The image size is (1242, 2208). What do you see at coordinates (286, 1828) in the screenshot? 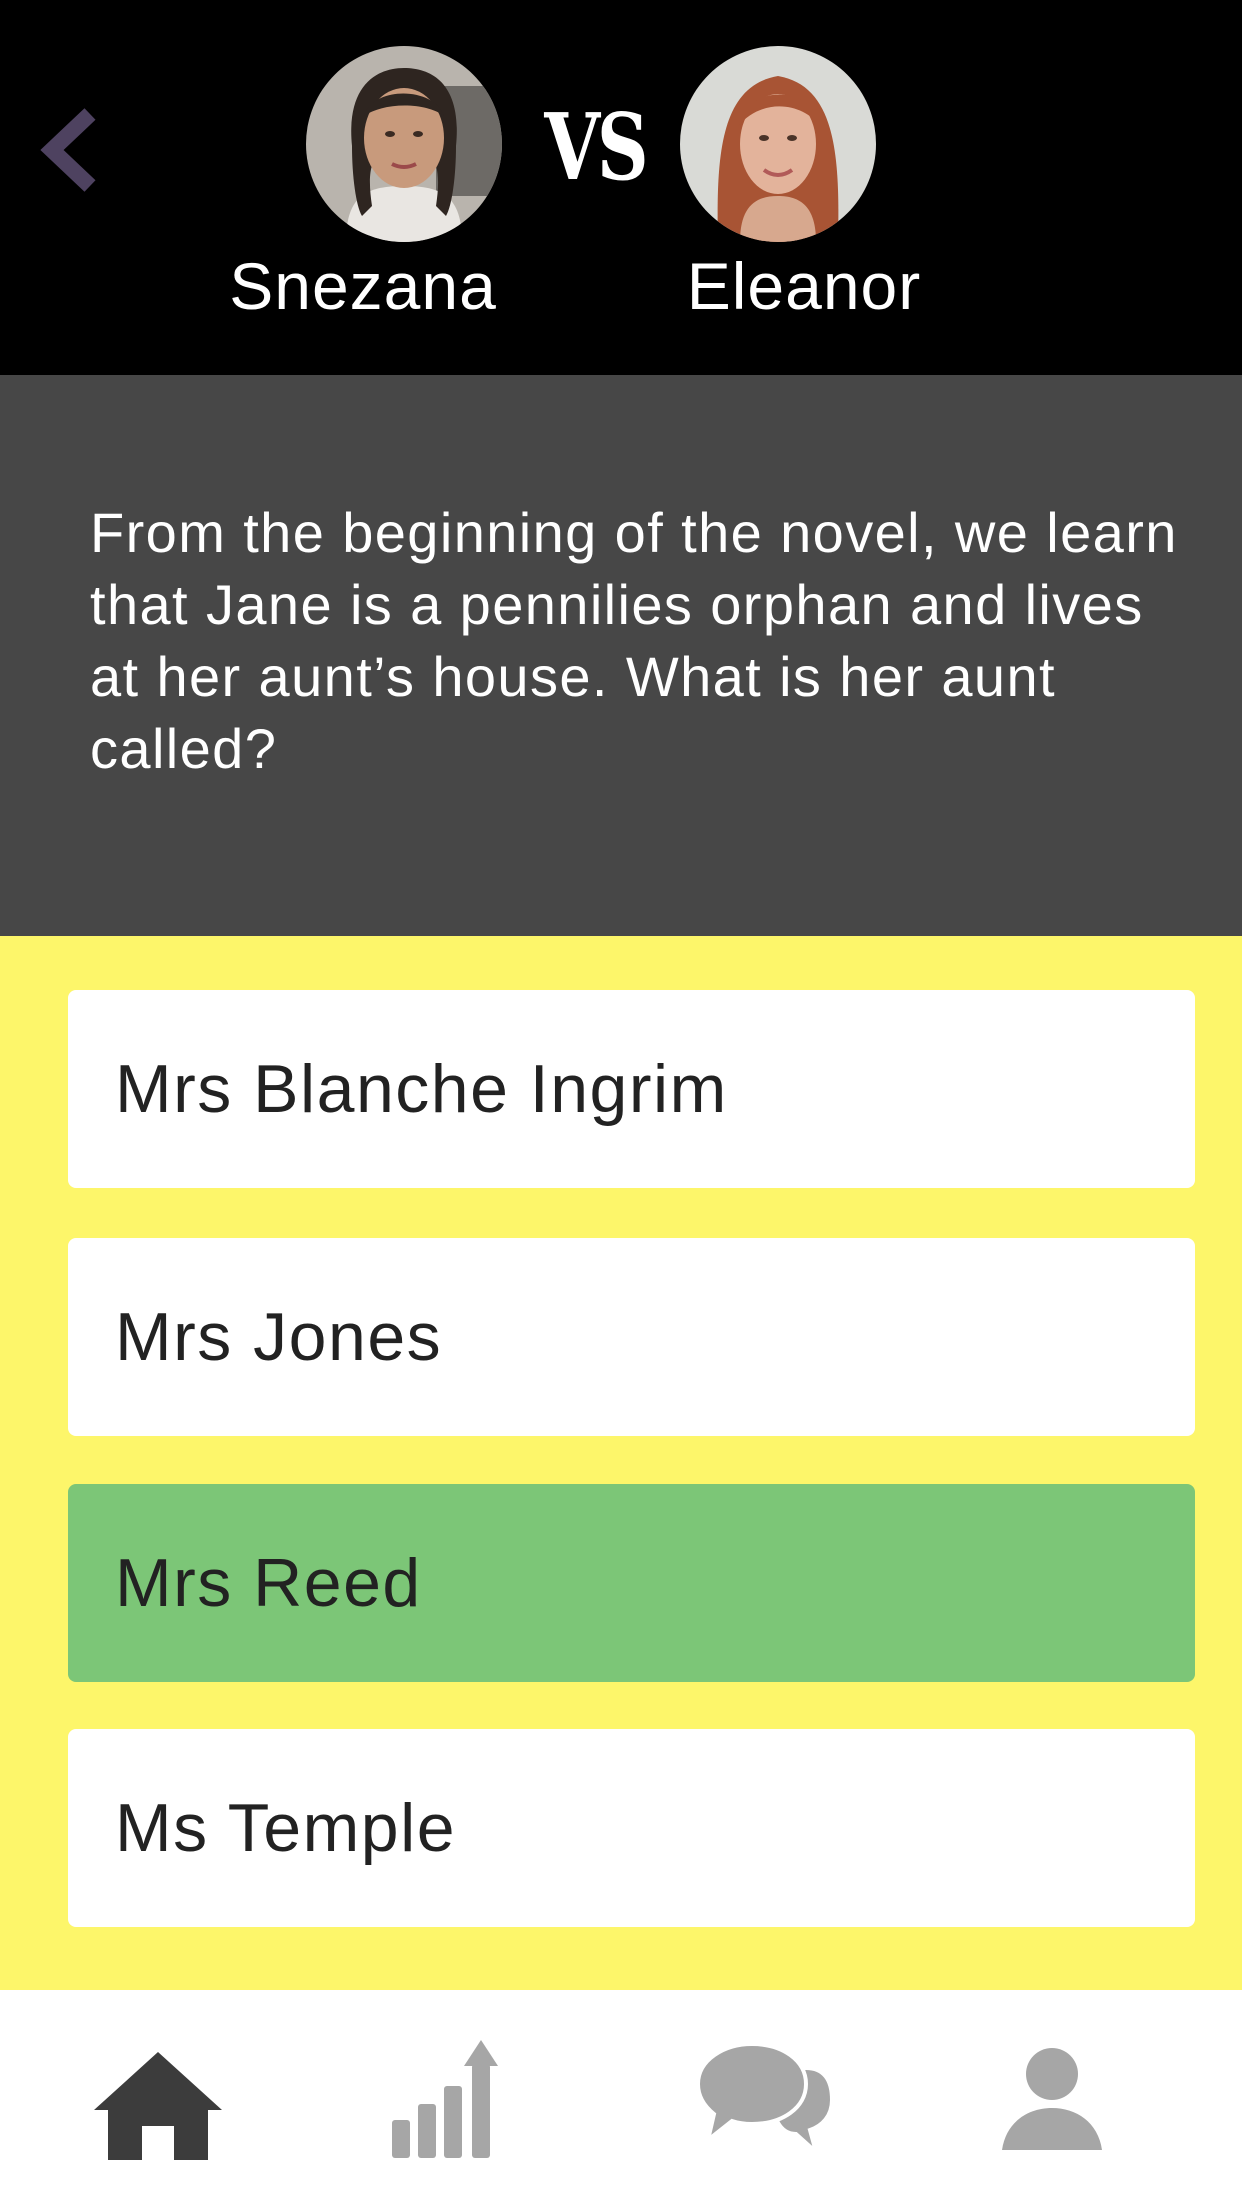
I see `answer-label: Ms Temple` at bounding box center [286, 1828].